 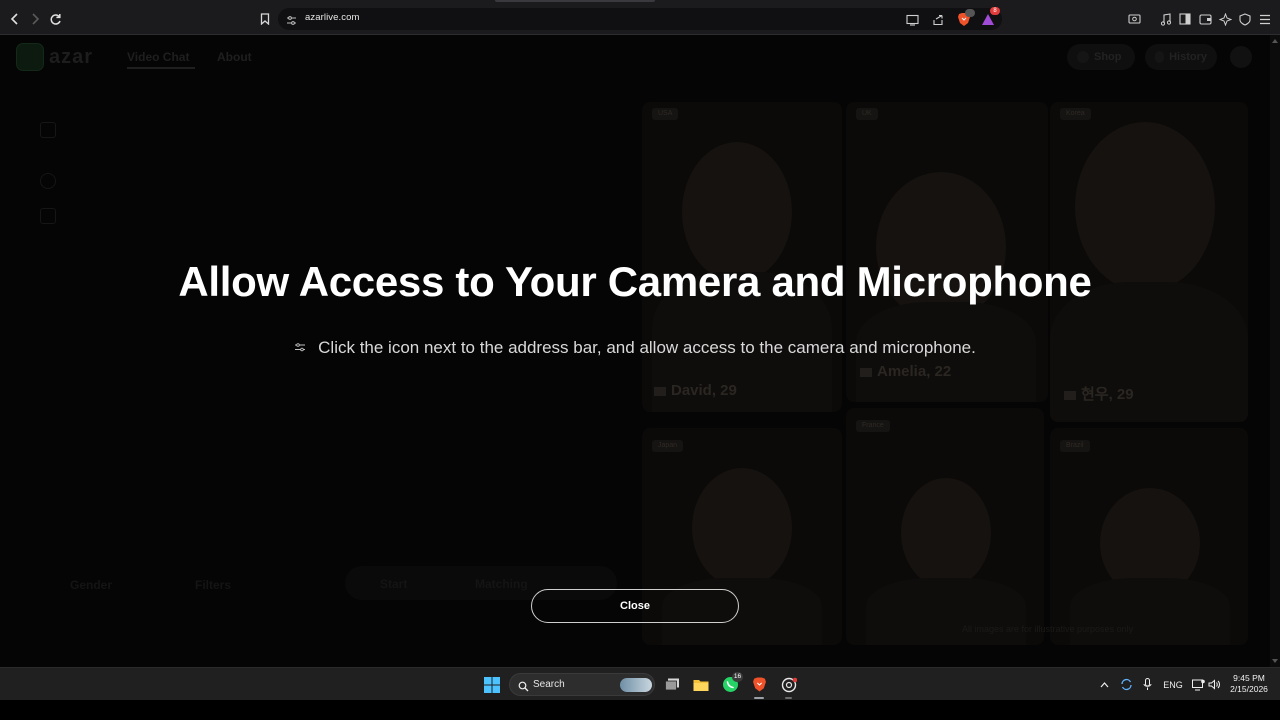 I want to click on page-scrollbar, so click(x=1275, y=351).